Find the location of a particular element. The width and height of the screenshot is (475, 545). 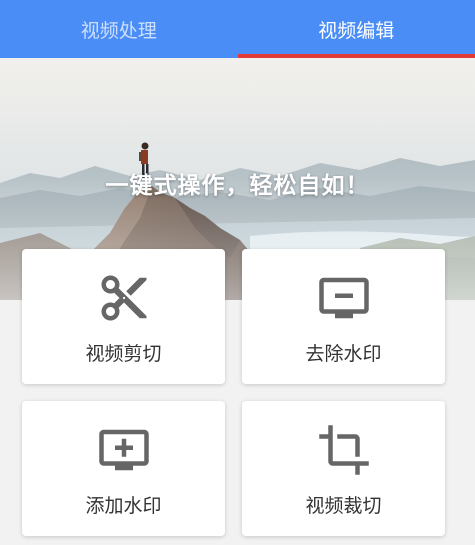

remove-watermark-card: 去除水印 is located at coordinates (343, 316).